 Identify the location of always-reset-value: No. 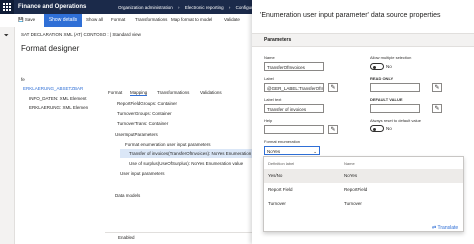
(389, 128).